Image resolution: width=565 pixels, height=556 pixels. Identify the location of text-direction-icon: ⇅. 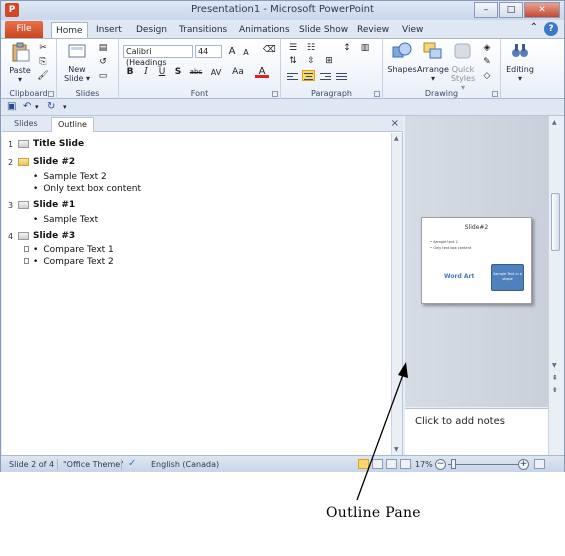
(293, 61).